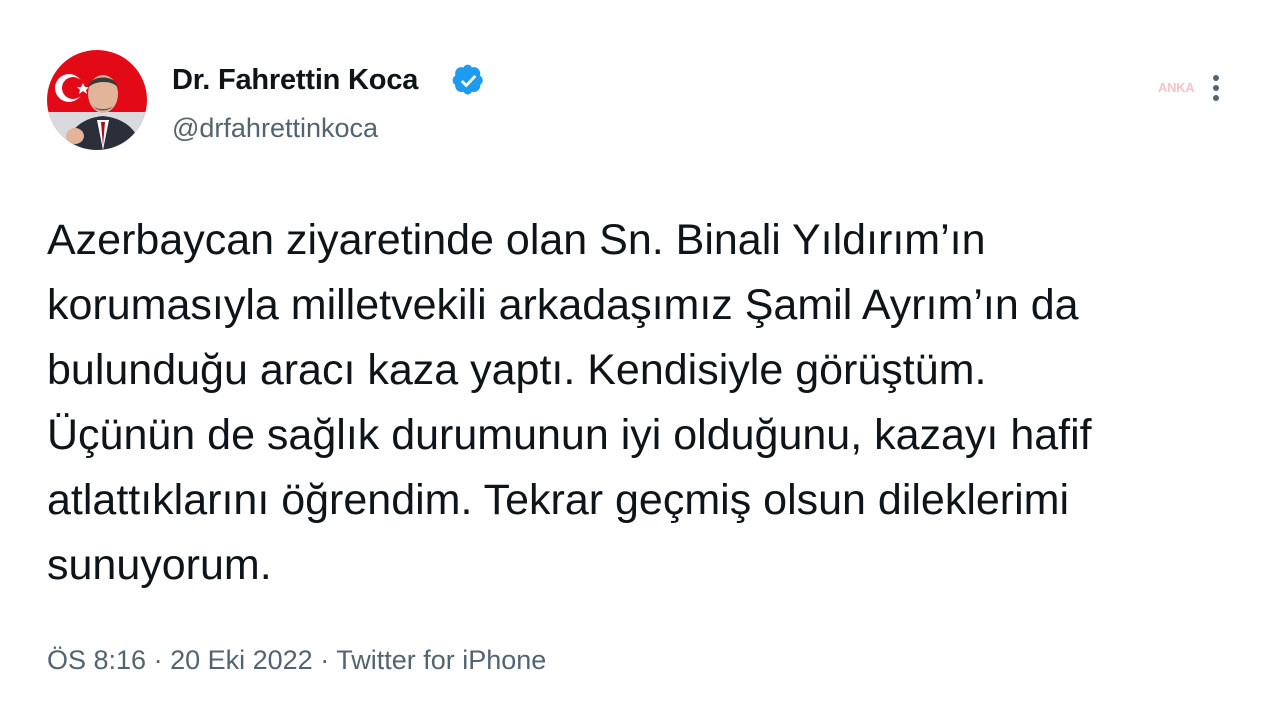 This screenshot has height=720, width=1280. What do you see at coordinates (275, 128) in the screenshot?
I see `author-handle: @drfahrettinkoca` at bounding box center [275, 128].